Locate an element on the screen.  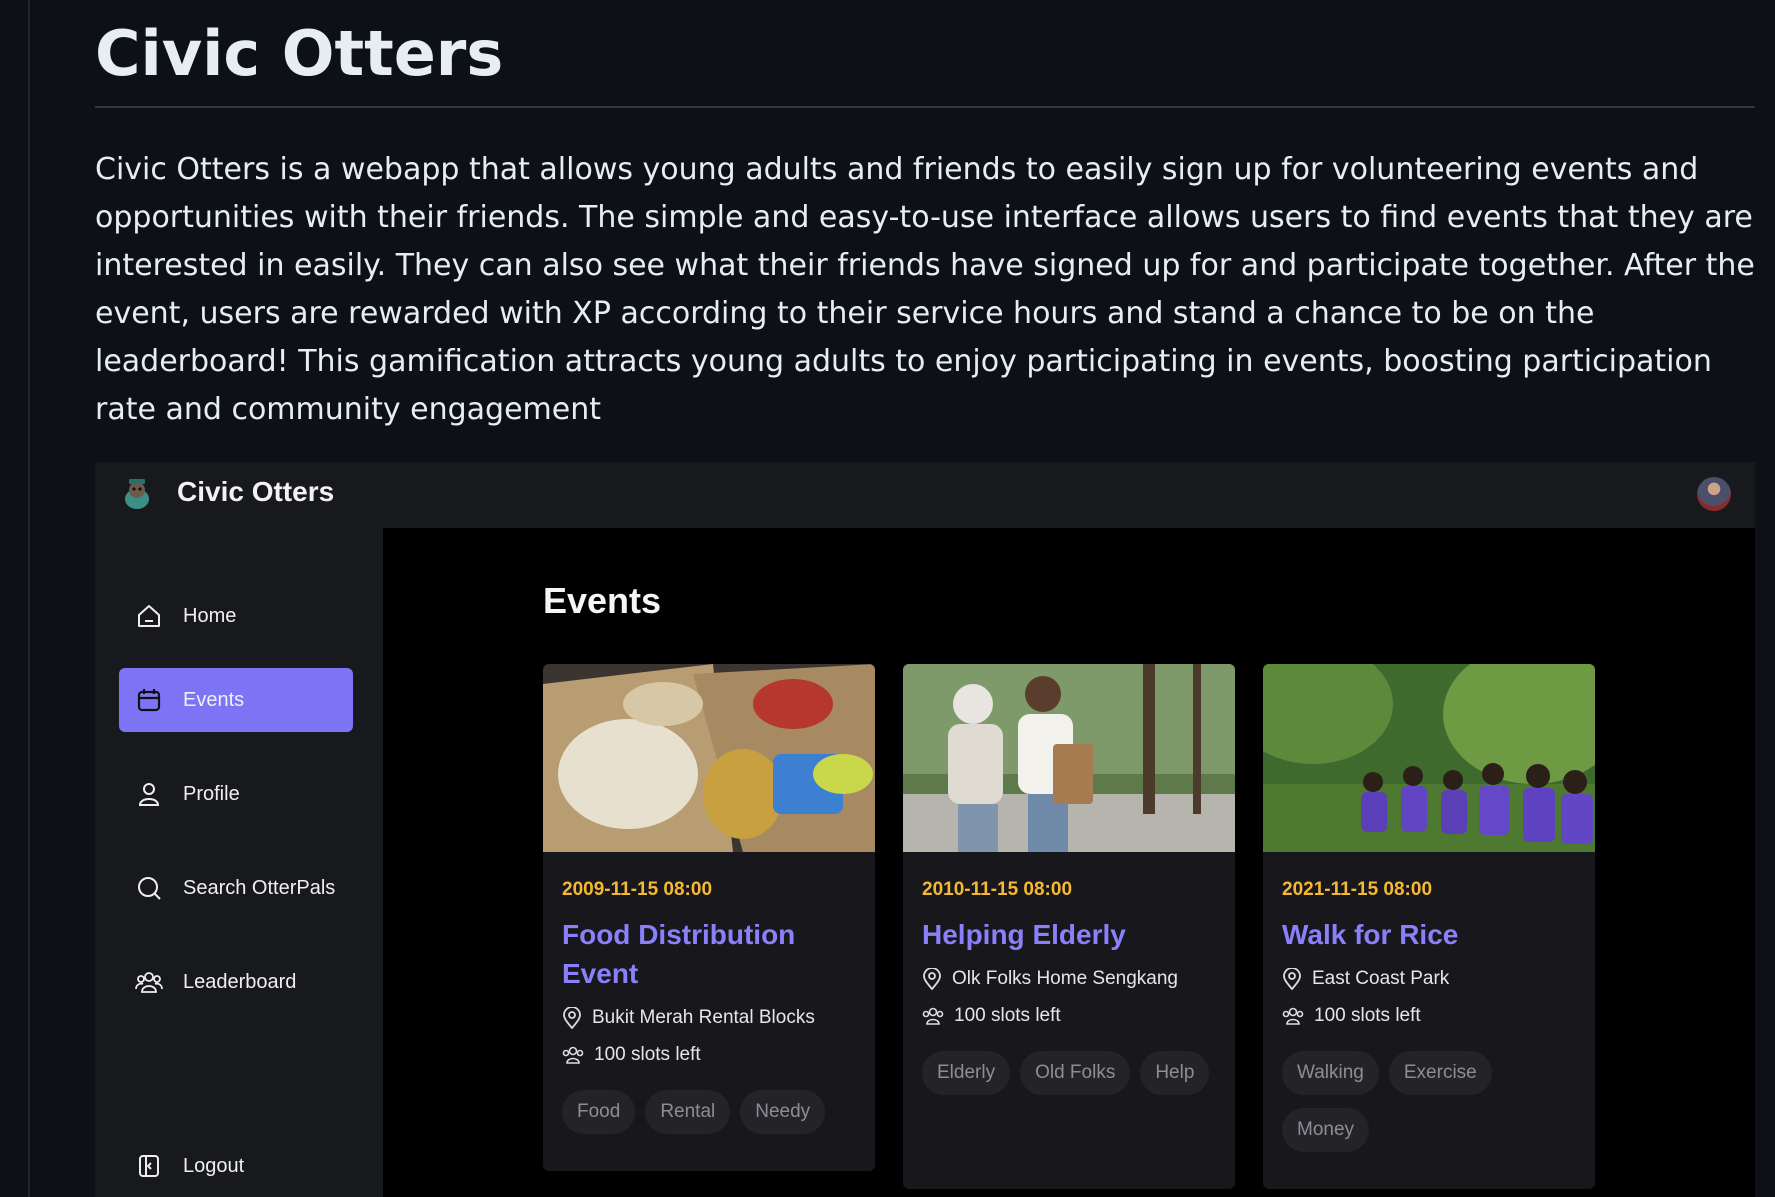
sidebar-item-events: Events is located at coordinates (236, 700).